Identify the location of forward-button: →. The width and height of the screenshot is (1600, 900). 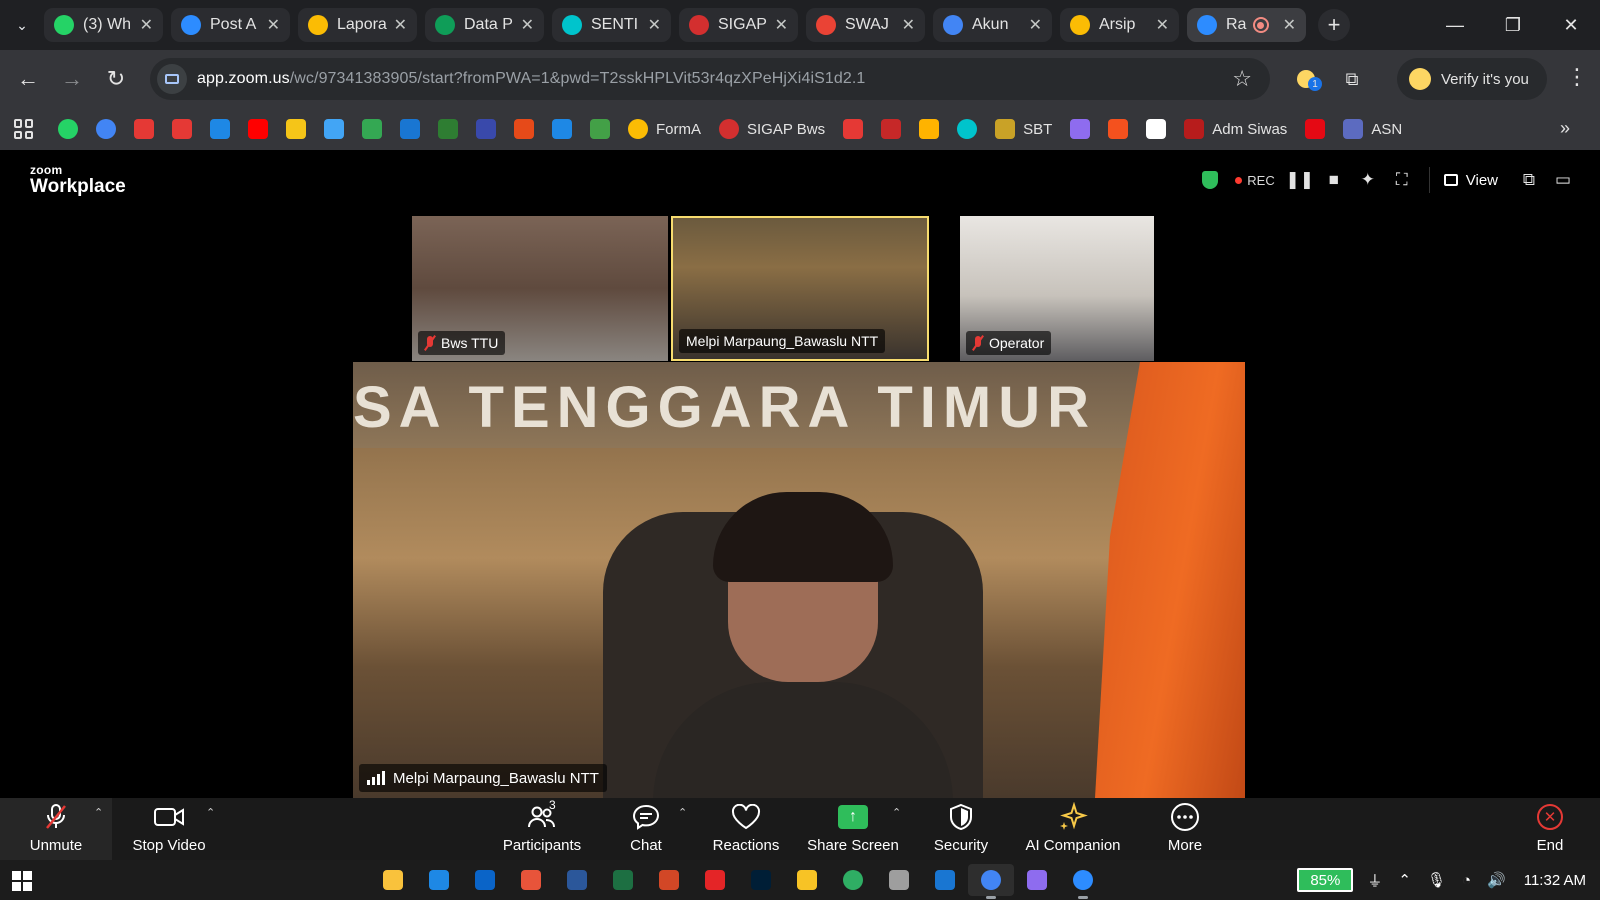
(72, 79).